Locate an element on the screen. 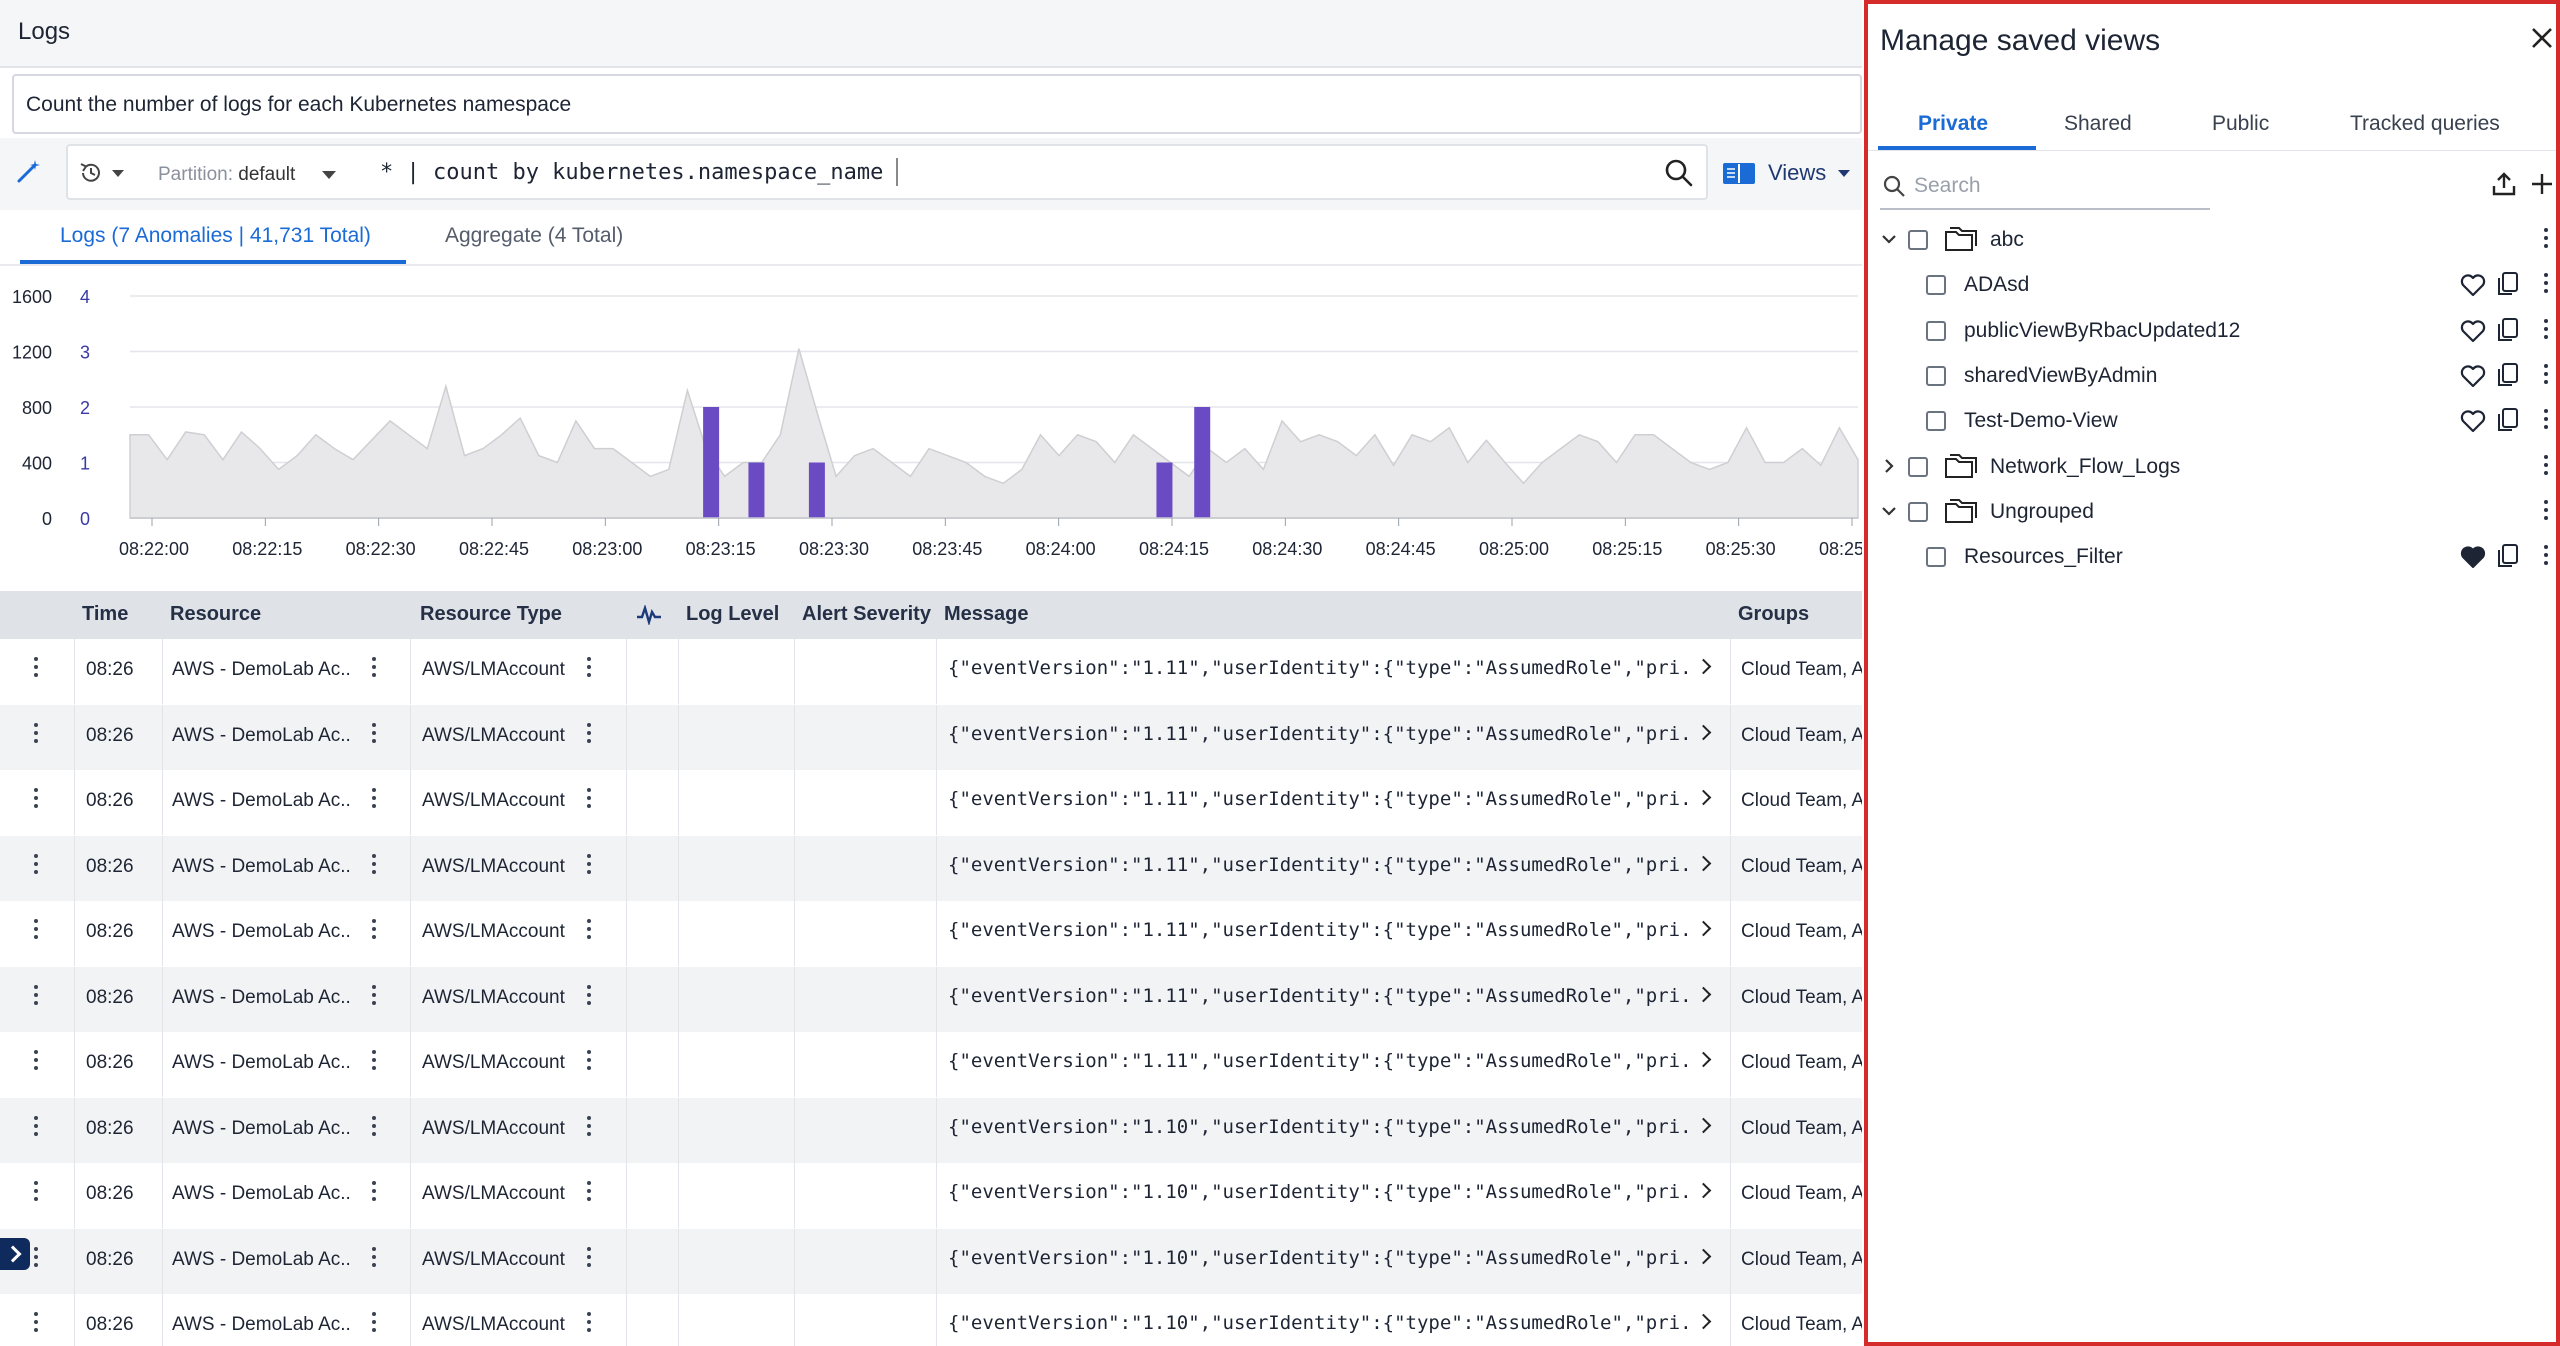  tab-public: Public is located at coordinates (2240, 124).